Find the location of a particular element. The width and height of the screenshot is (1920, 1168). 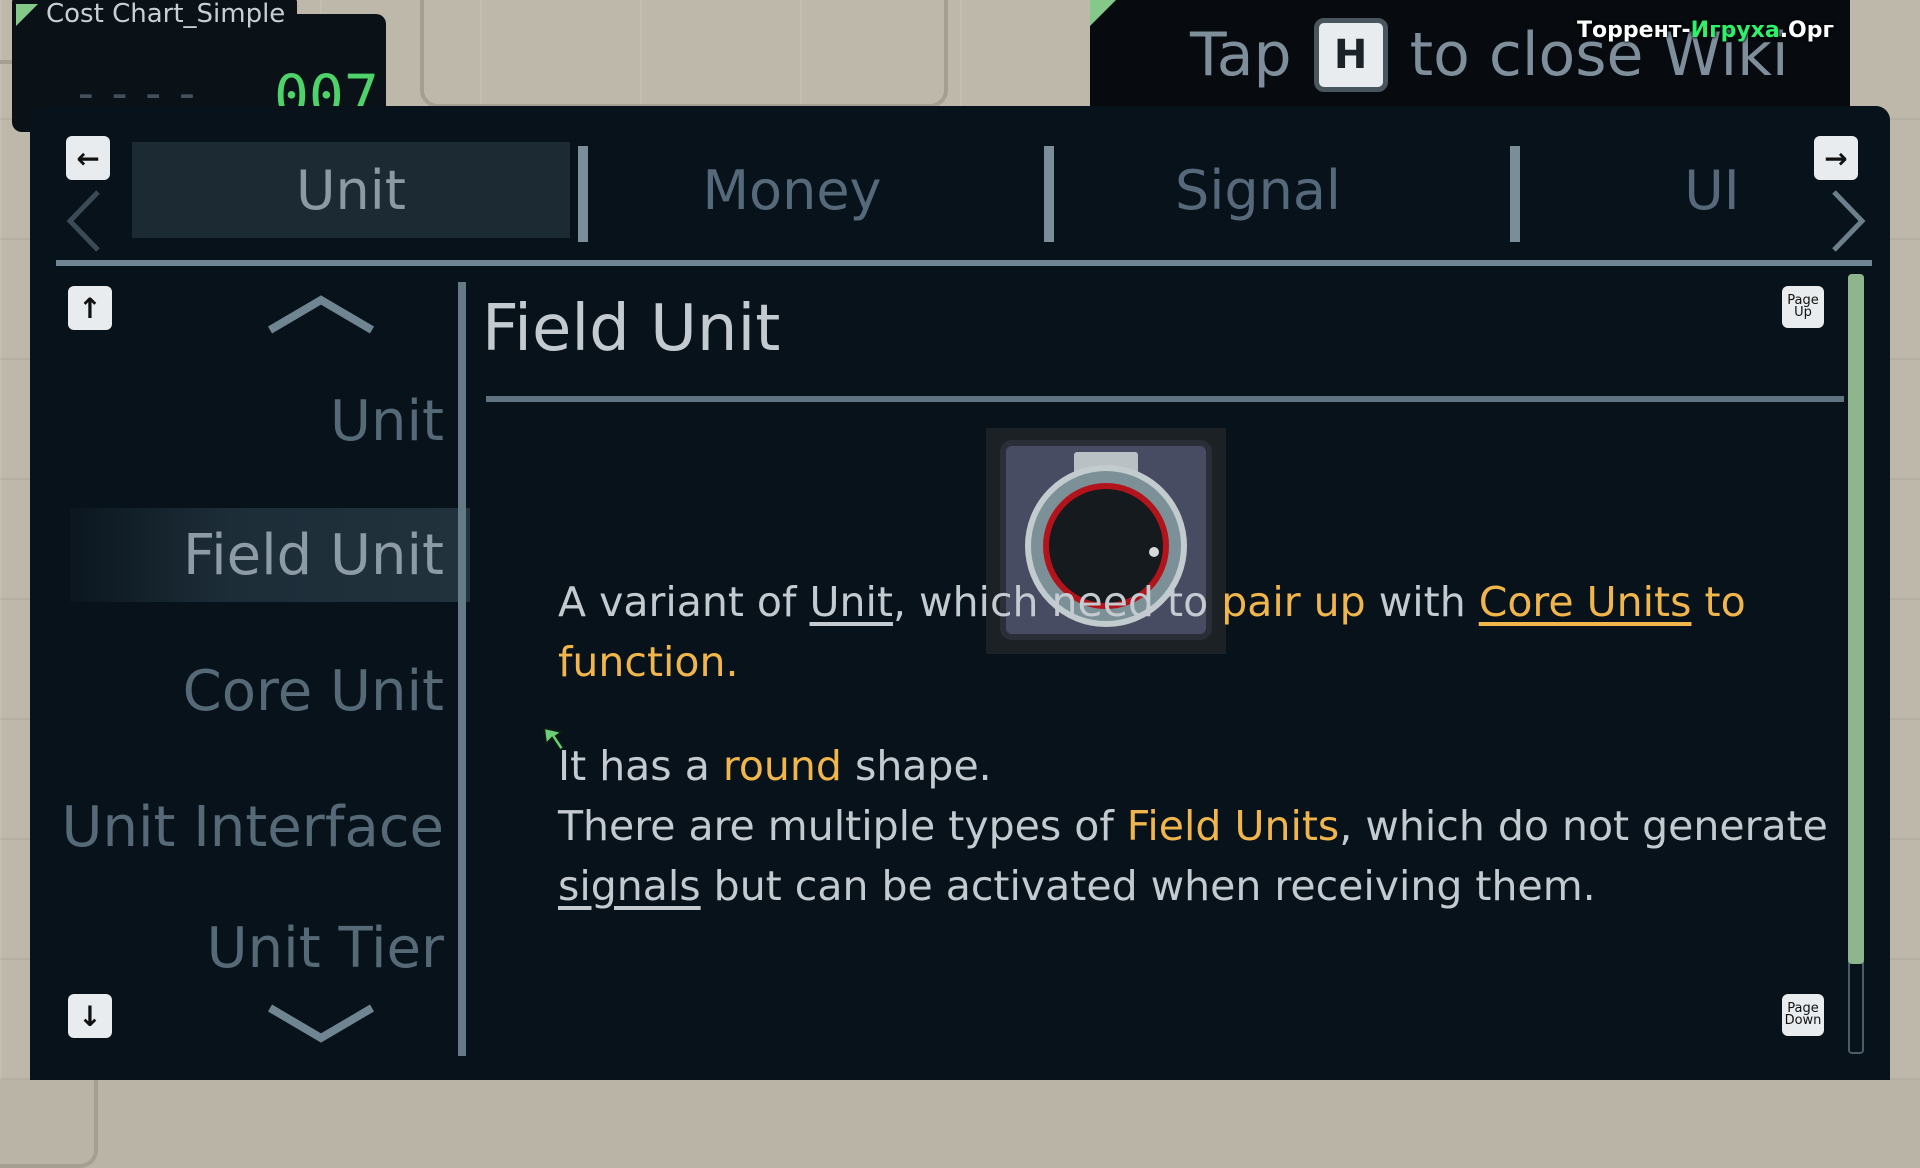

topic-item-unit: Unit is located at coordinates (387, 421).